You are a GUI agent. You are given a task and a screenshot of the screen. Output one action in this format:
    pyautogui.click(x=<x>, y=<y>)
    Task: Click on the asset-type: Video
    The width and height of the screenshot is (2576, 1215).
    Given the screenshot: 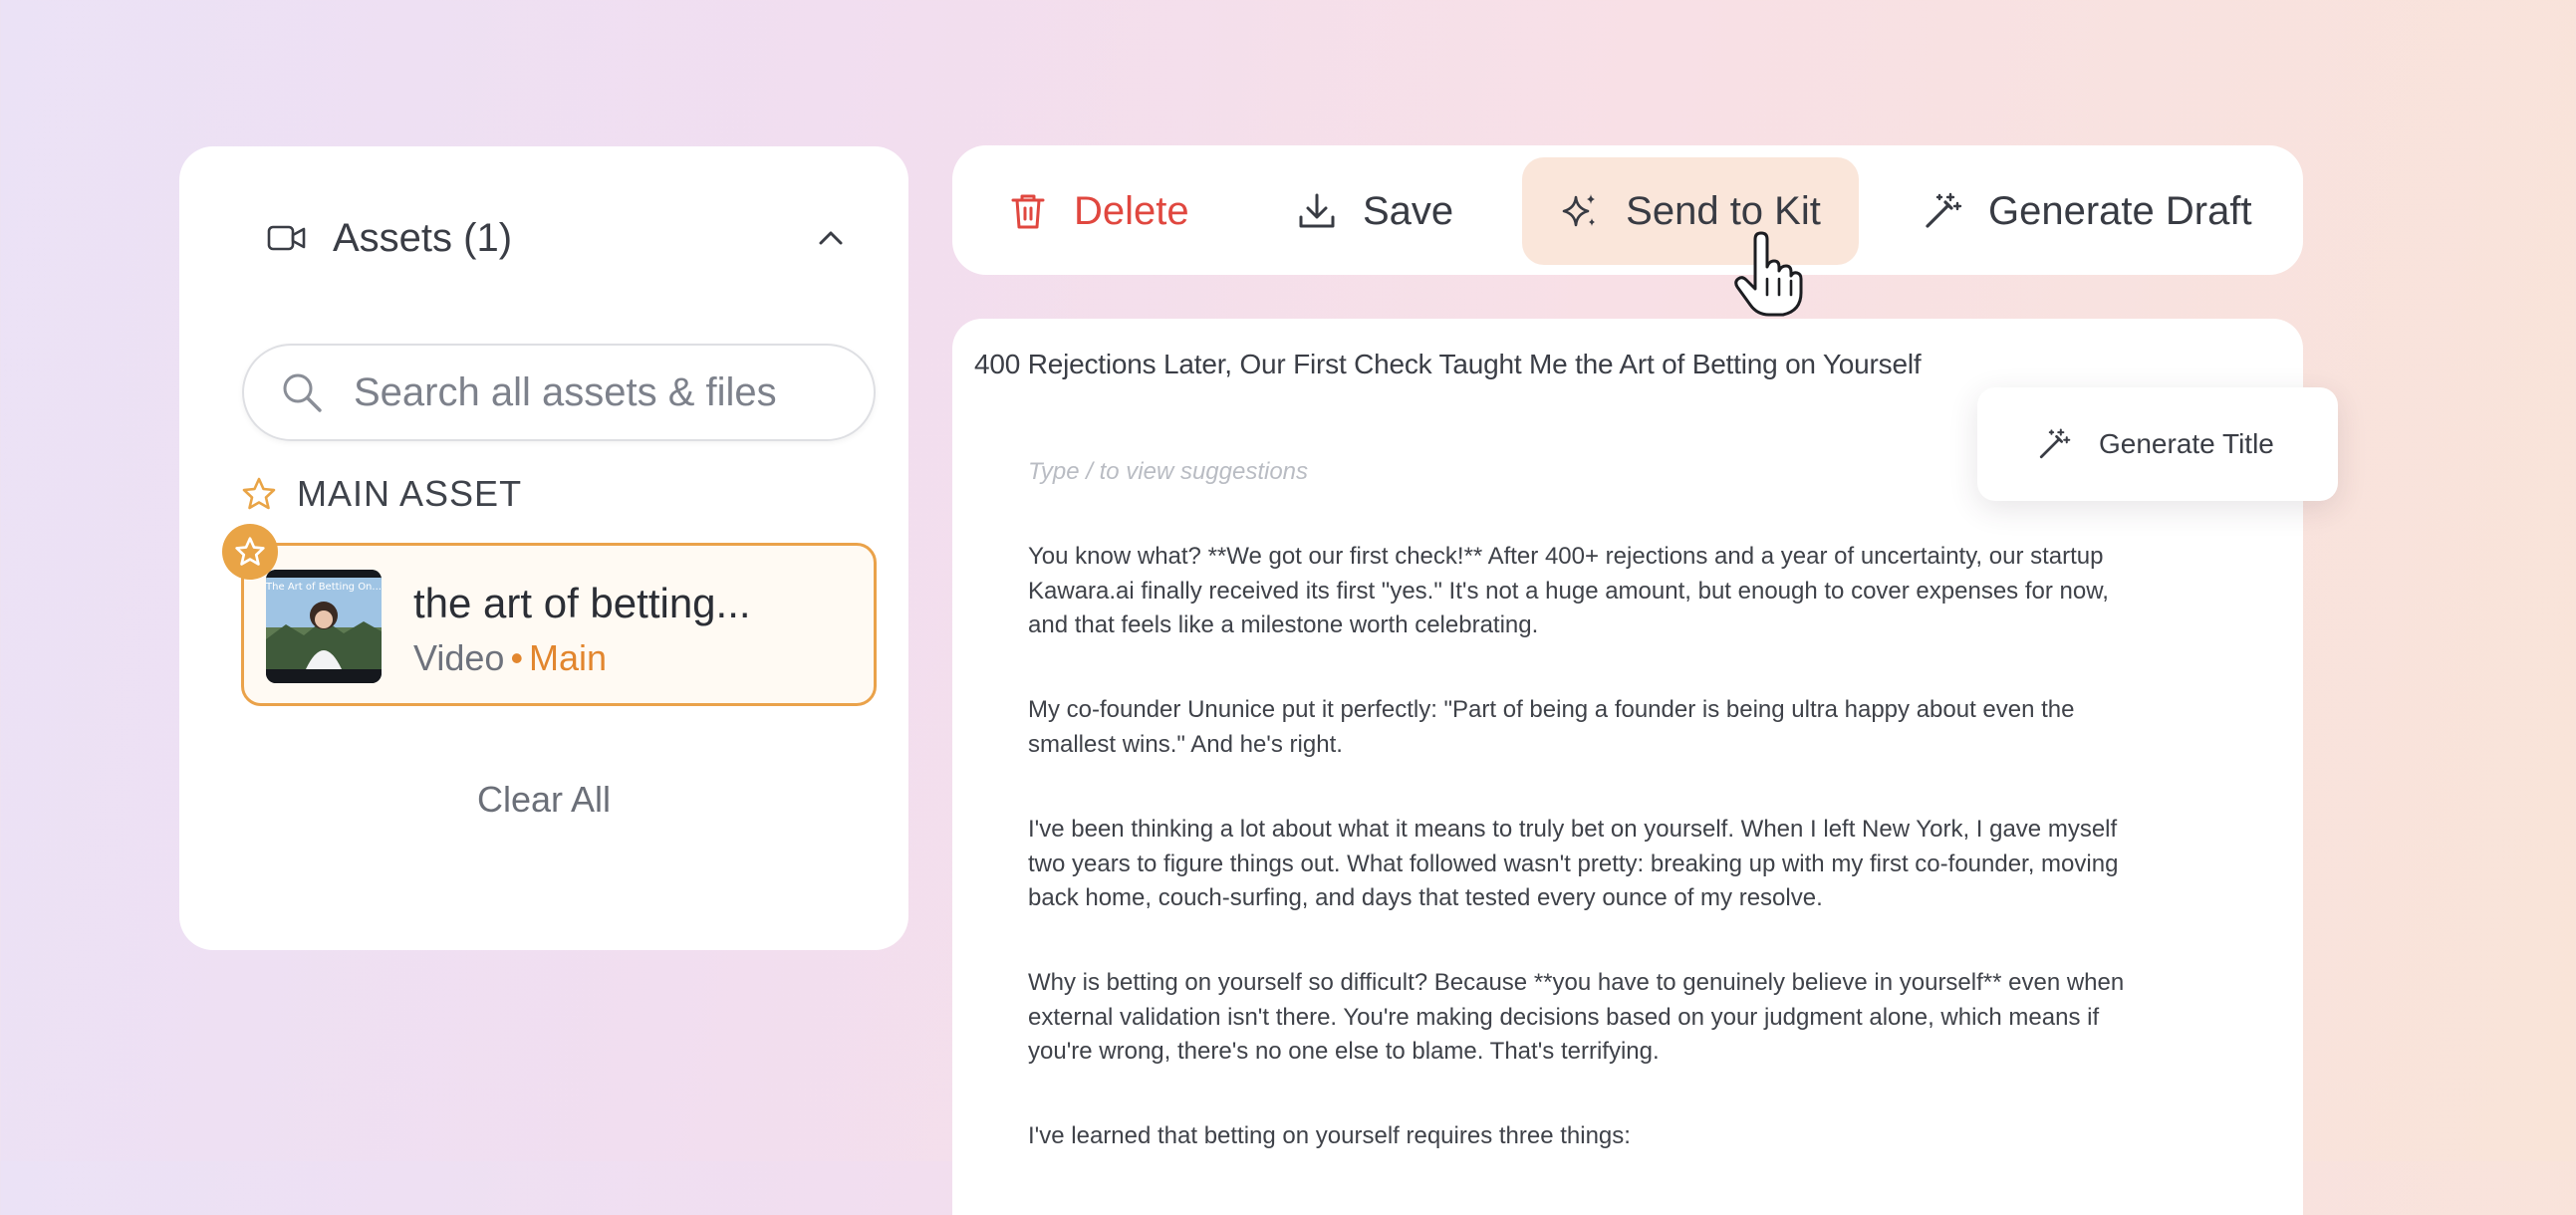 What is the action you would take?
    pyautogui.click(x=459, y=657)
    